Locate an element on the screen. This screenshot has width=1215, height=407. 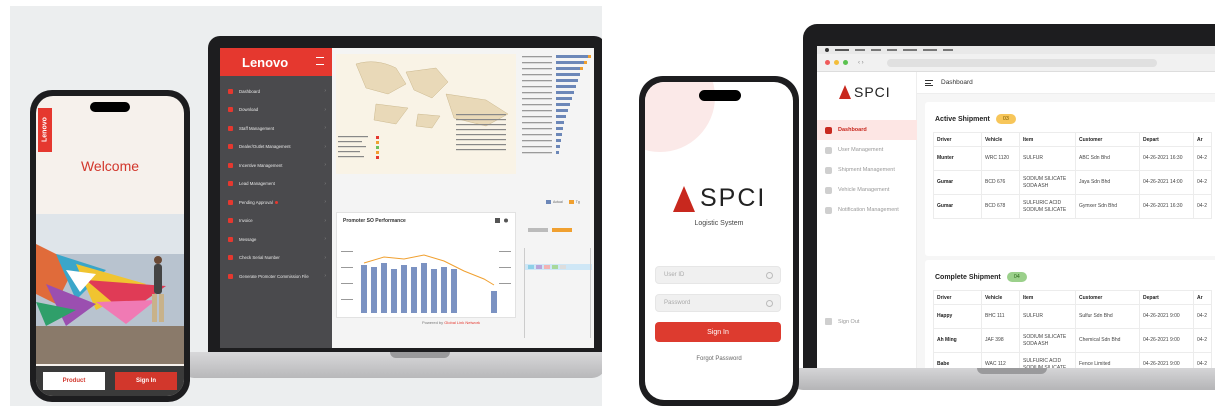
spci-topbar: Dashboard is located at coordinates (1066, 83).